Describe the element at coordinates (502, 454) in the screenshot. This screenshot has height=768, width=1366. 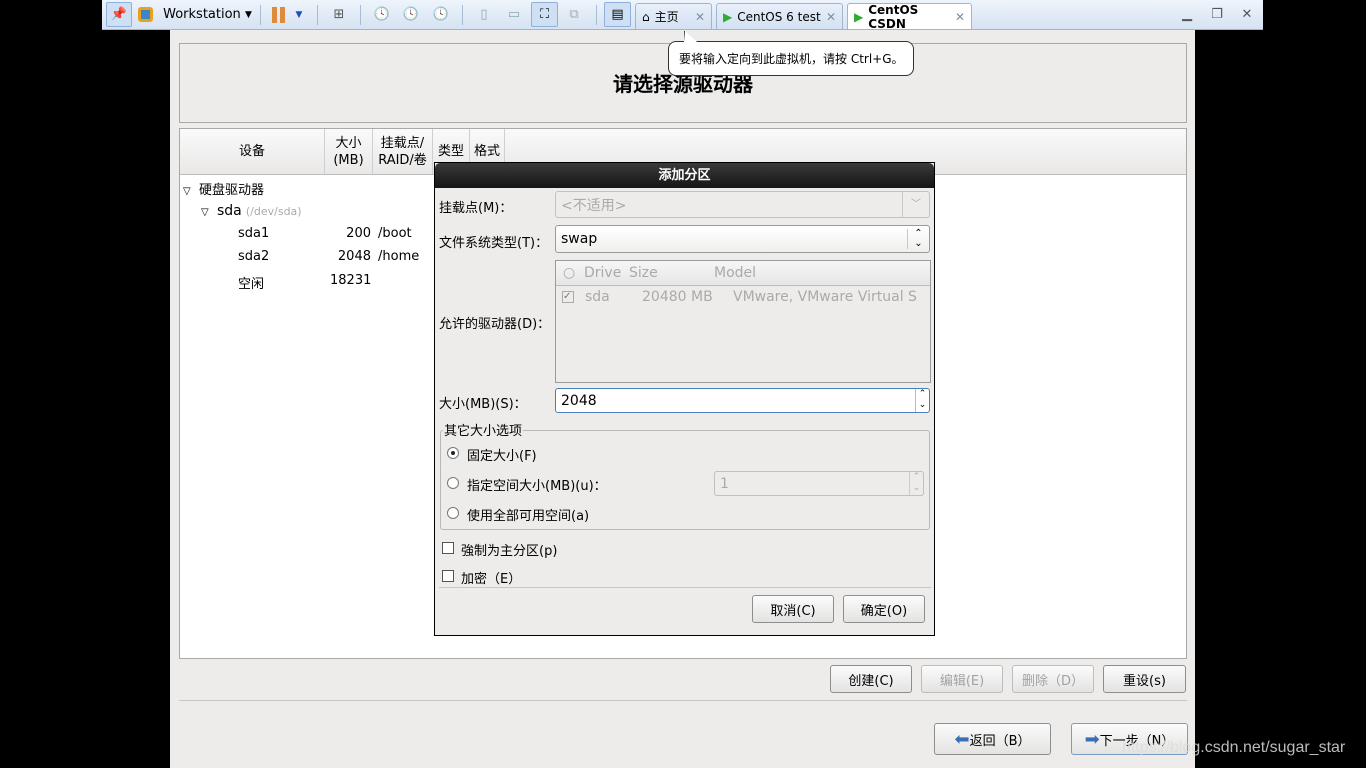
I see `fixed-size-label: 固定大小(F)` at that location.